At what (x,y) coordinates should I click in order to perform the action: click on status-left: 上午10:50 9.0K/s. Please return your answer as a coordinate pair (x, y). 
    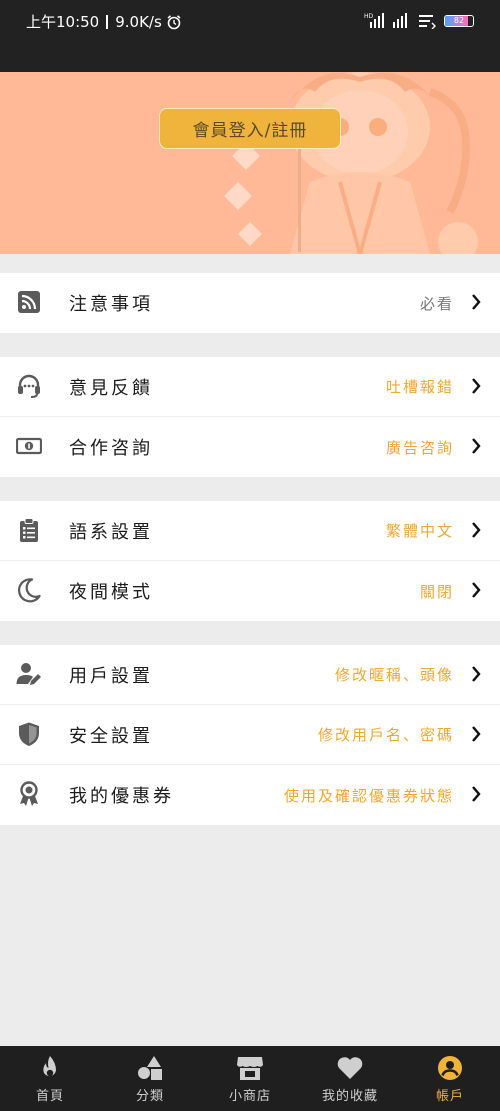
    Looking at the image, I should click on (104, 21).